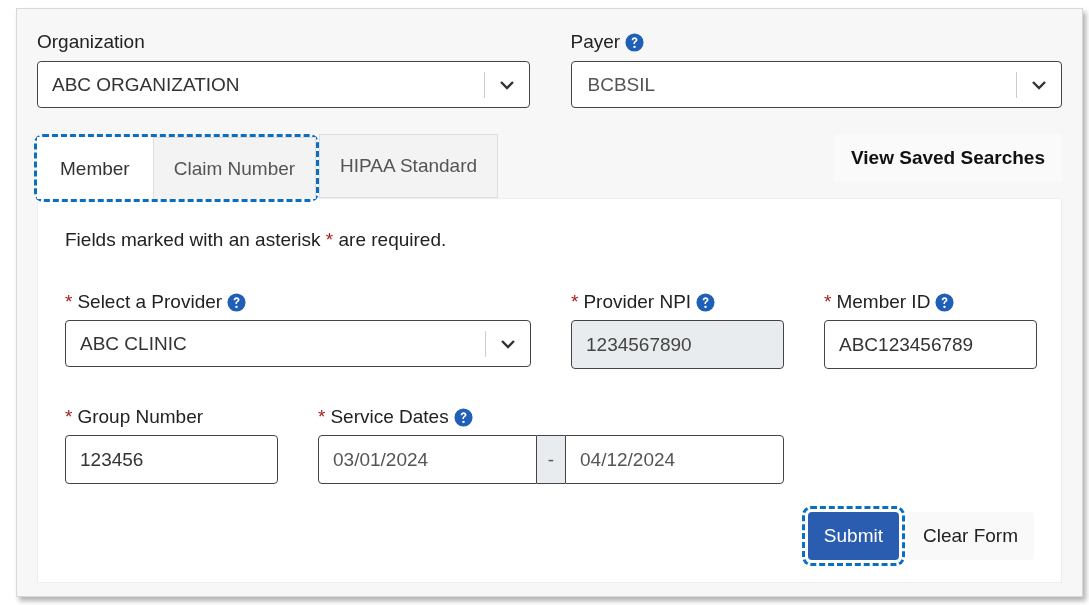 The height and width of the screenshot is (605, 1089). I want to click on organization-select: ABC ORGANIZATION, so click(283, 84).